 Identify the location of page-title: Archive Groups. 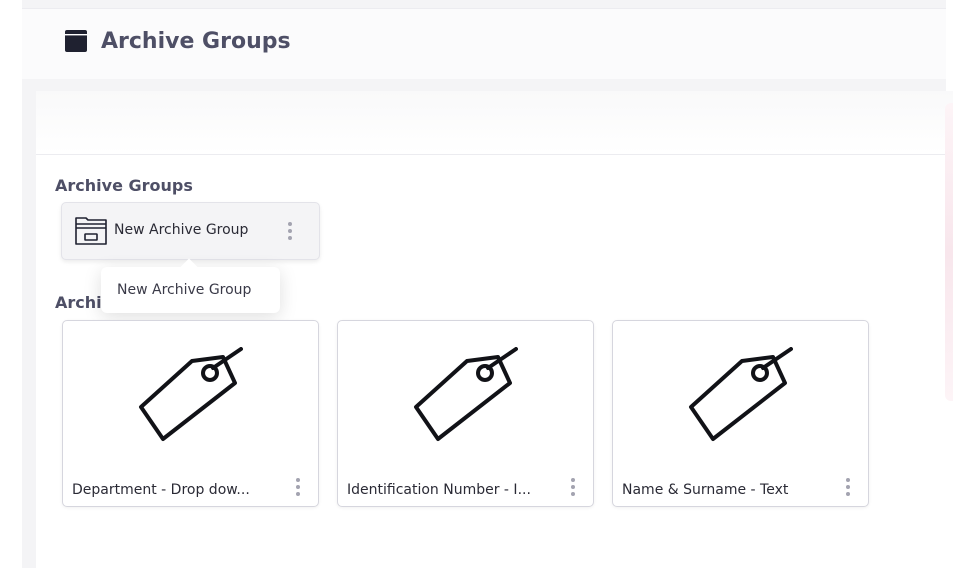
(196, 41).